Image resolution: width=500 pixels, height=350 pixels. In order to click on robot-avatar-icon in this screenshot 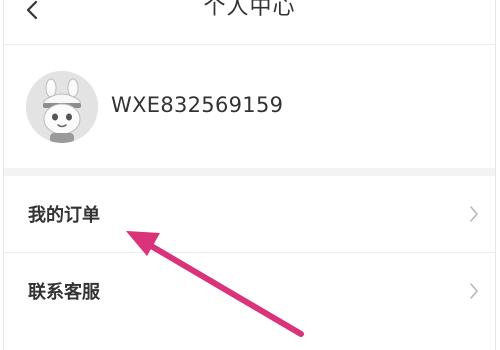, I will do `click(62, 107)`.